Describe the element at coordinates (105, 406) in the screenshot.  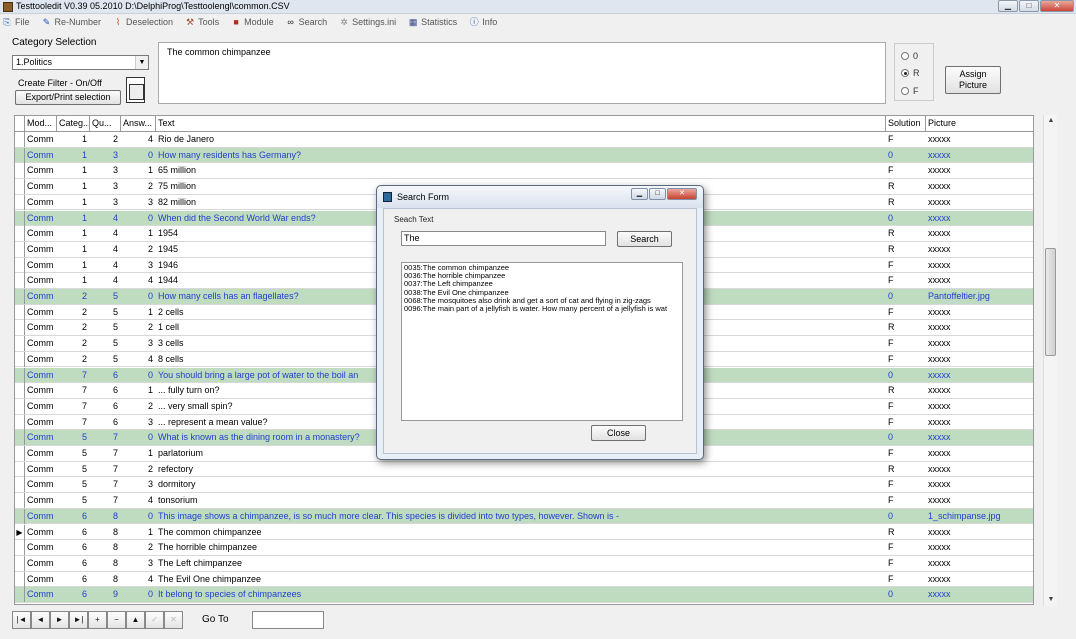
I see `cell-qu: 6` at that location.